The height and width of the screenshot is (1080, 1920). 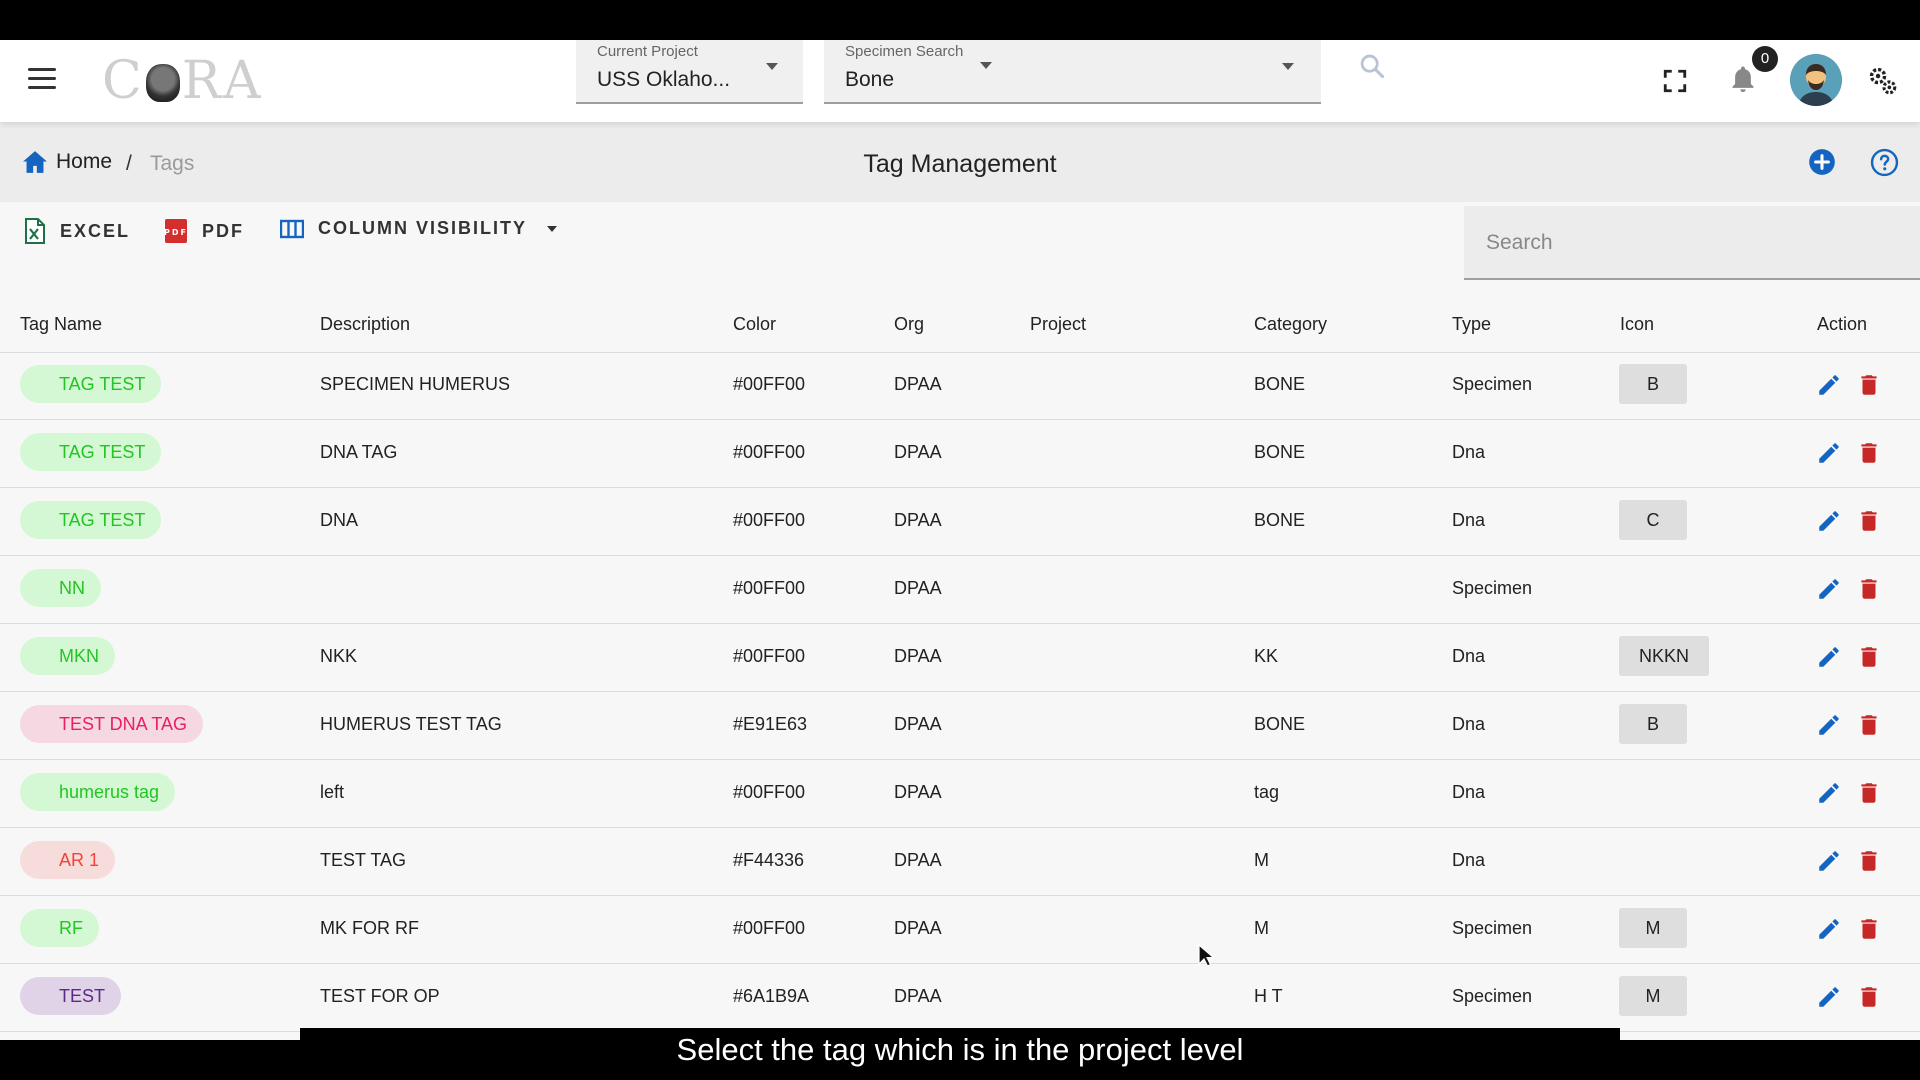 I want to click on description-cell: HUMERUS TEST TAG, so click(x=411, y=724).